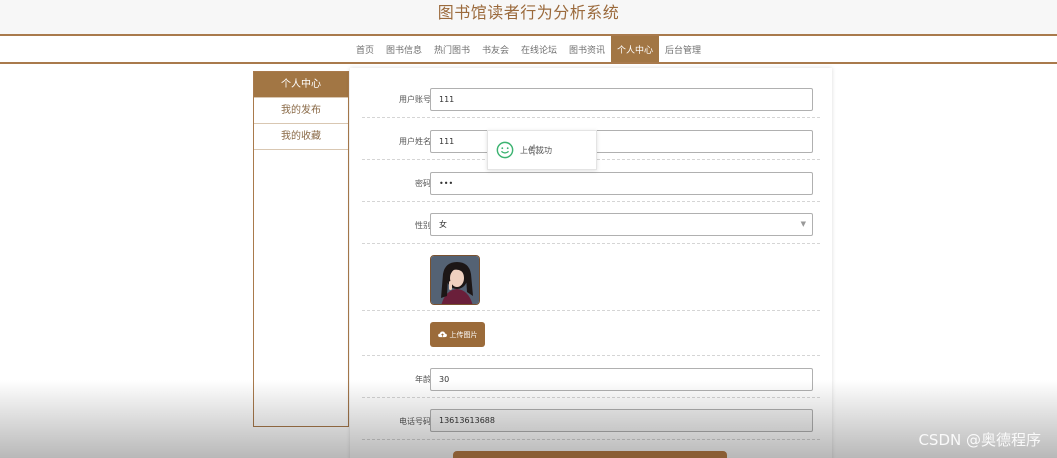  What do you see at coordinates (452, 49) in the screenshot?
I see `nav-item-hot-books: 热门图书` at bounding box center [452, 49].